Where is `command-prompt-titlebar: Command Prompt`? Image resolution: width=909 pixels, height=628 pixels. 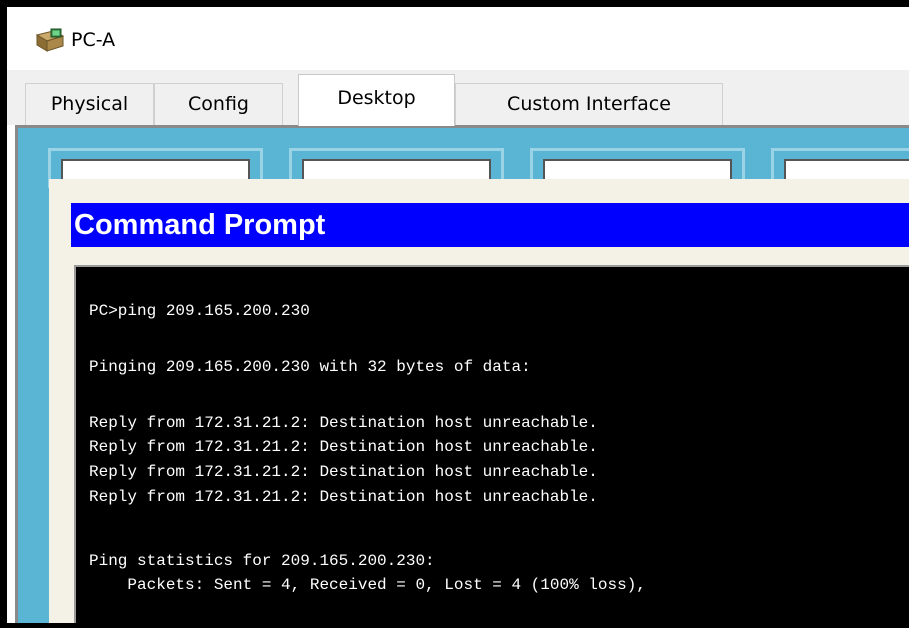 command-prompt-titlebar: Command Prompt is located at coordinates (490, 225).